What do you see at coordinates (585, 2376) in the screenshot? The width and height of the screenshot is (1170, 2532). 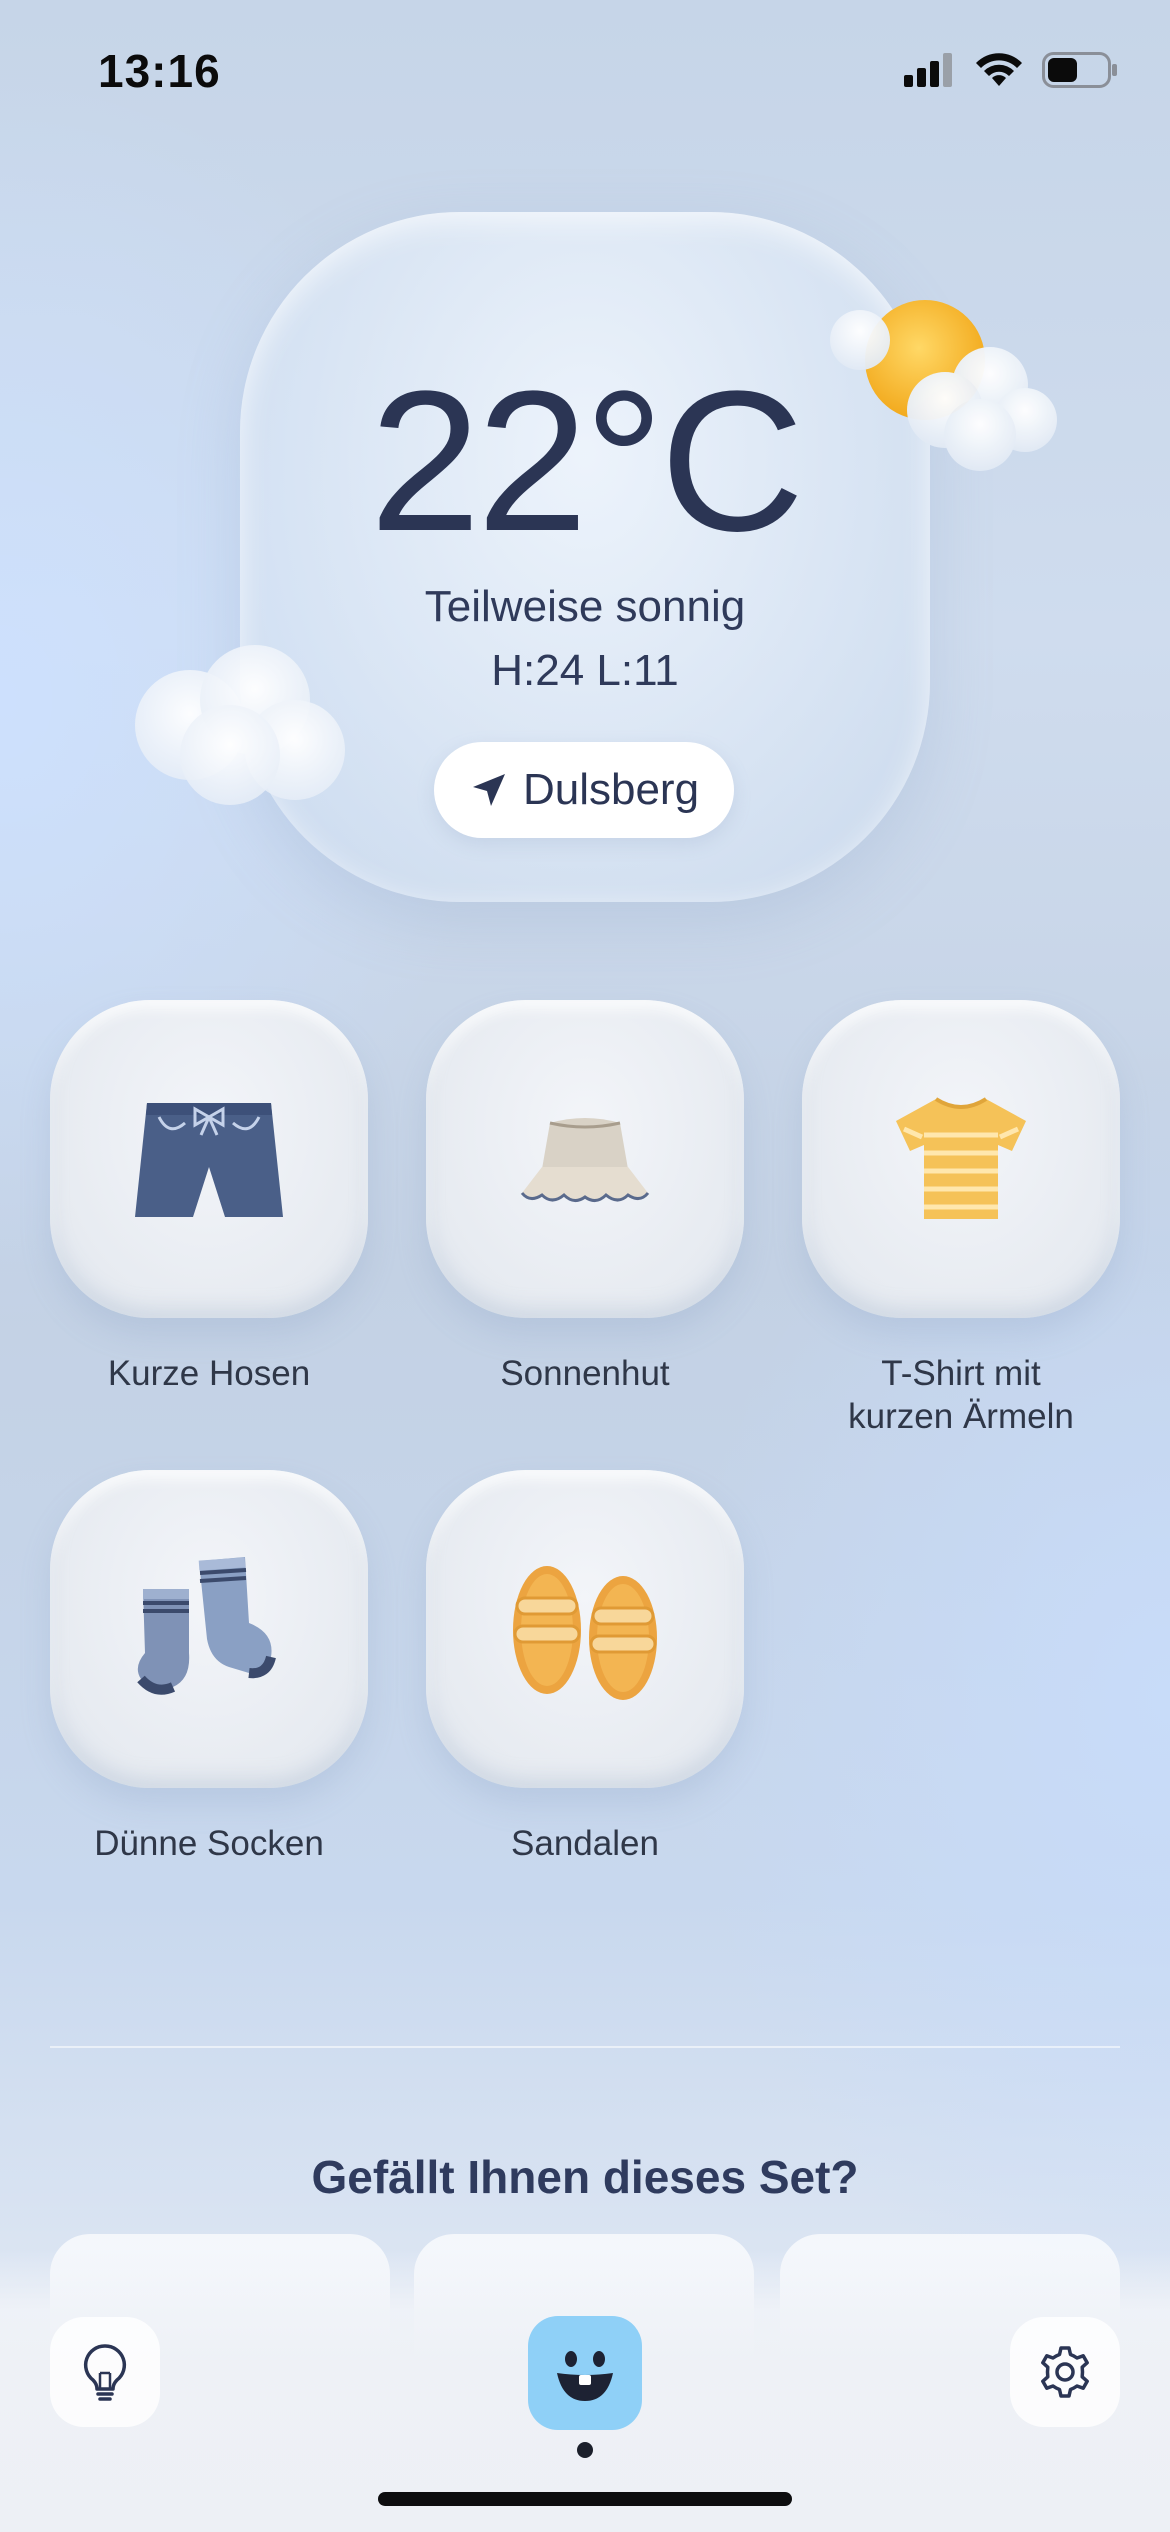 I see `smiley-mascot-icon` at bounding box center [585, 2376].